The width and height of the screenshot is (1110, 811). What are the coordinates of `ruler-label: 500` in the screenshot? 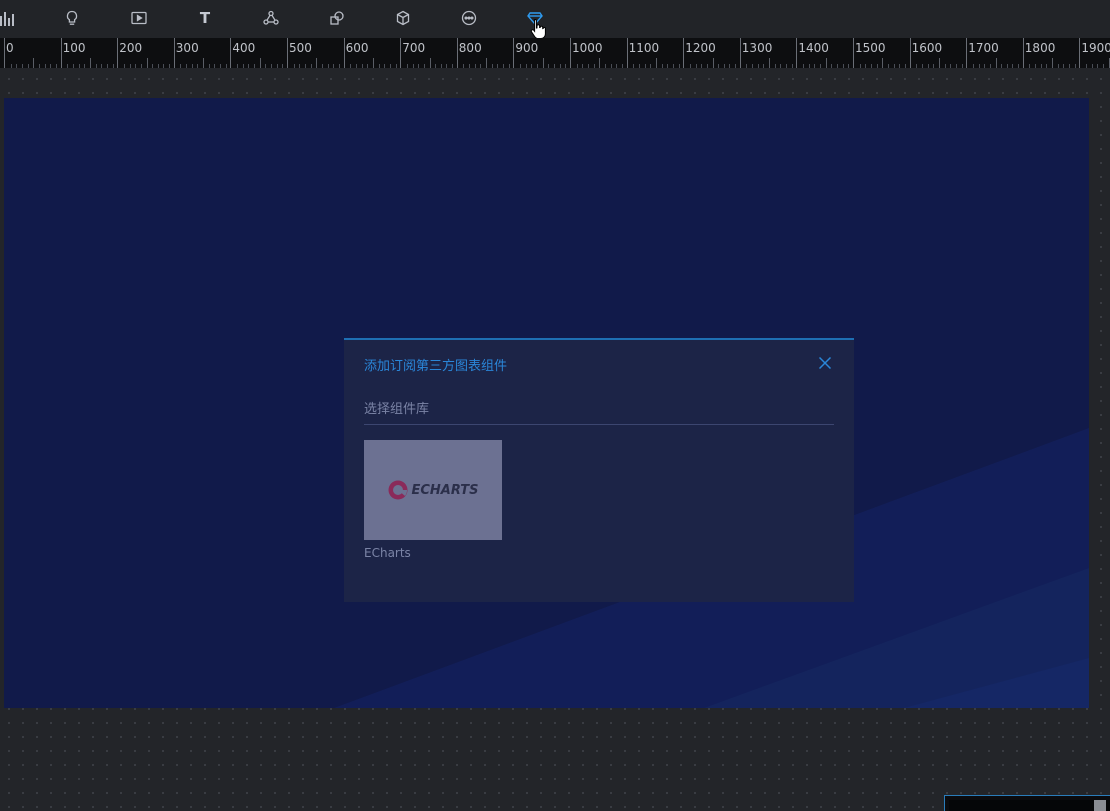 It's located at (300, 48).